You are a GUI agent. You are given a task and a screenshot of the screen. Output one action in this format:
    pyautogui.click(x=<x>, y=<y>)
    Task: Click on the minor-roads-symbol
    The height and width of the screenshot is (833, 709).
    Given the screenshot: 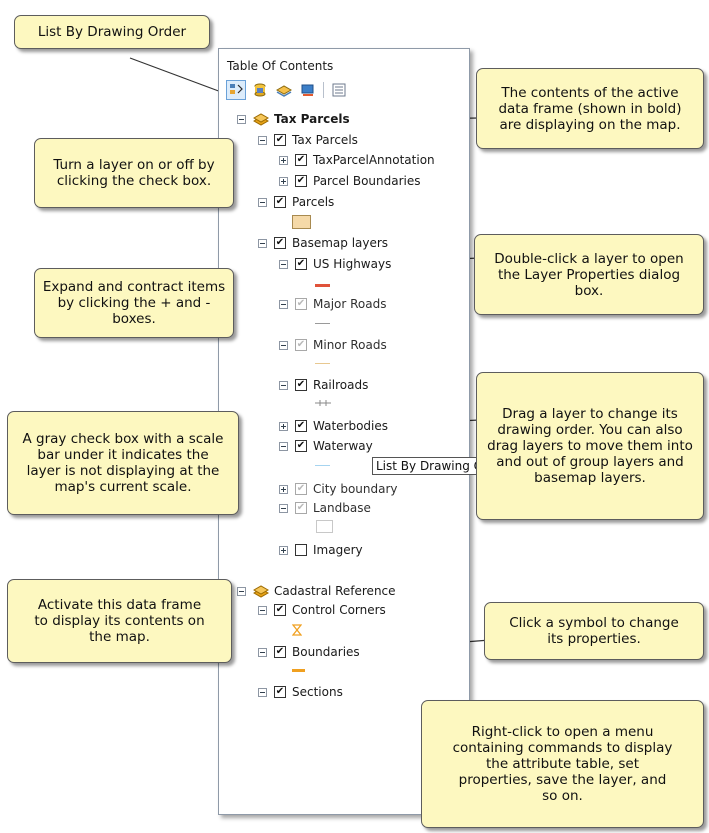 What is the action you would take?
    pyautogui.click(x=322, y=363)
    